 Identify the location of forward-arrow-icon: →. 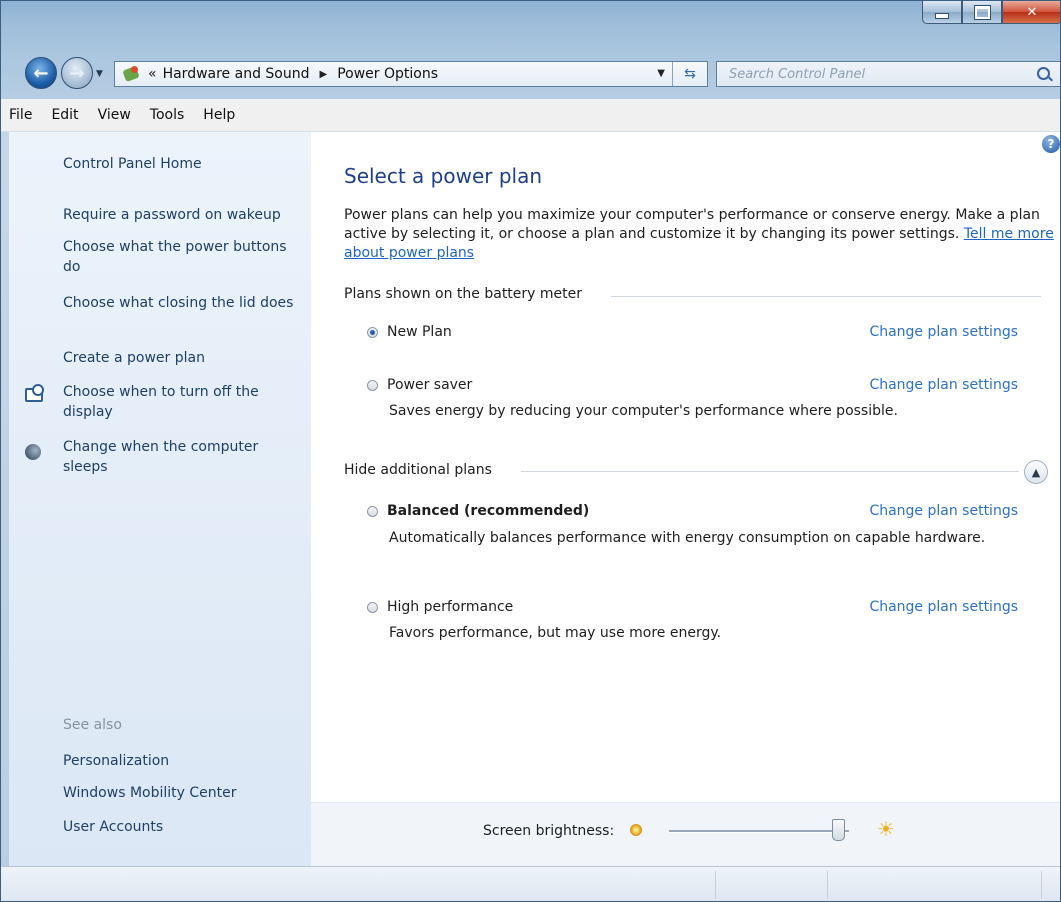
(77, 73).